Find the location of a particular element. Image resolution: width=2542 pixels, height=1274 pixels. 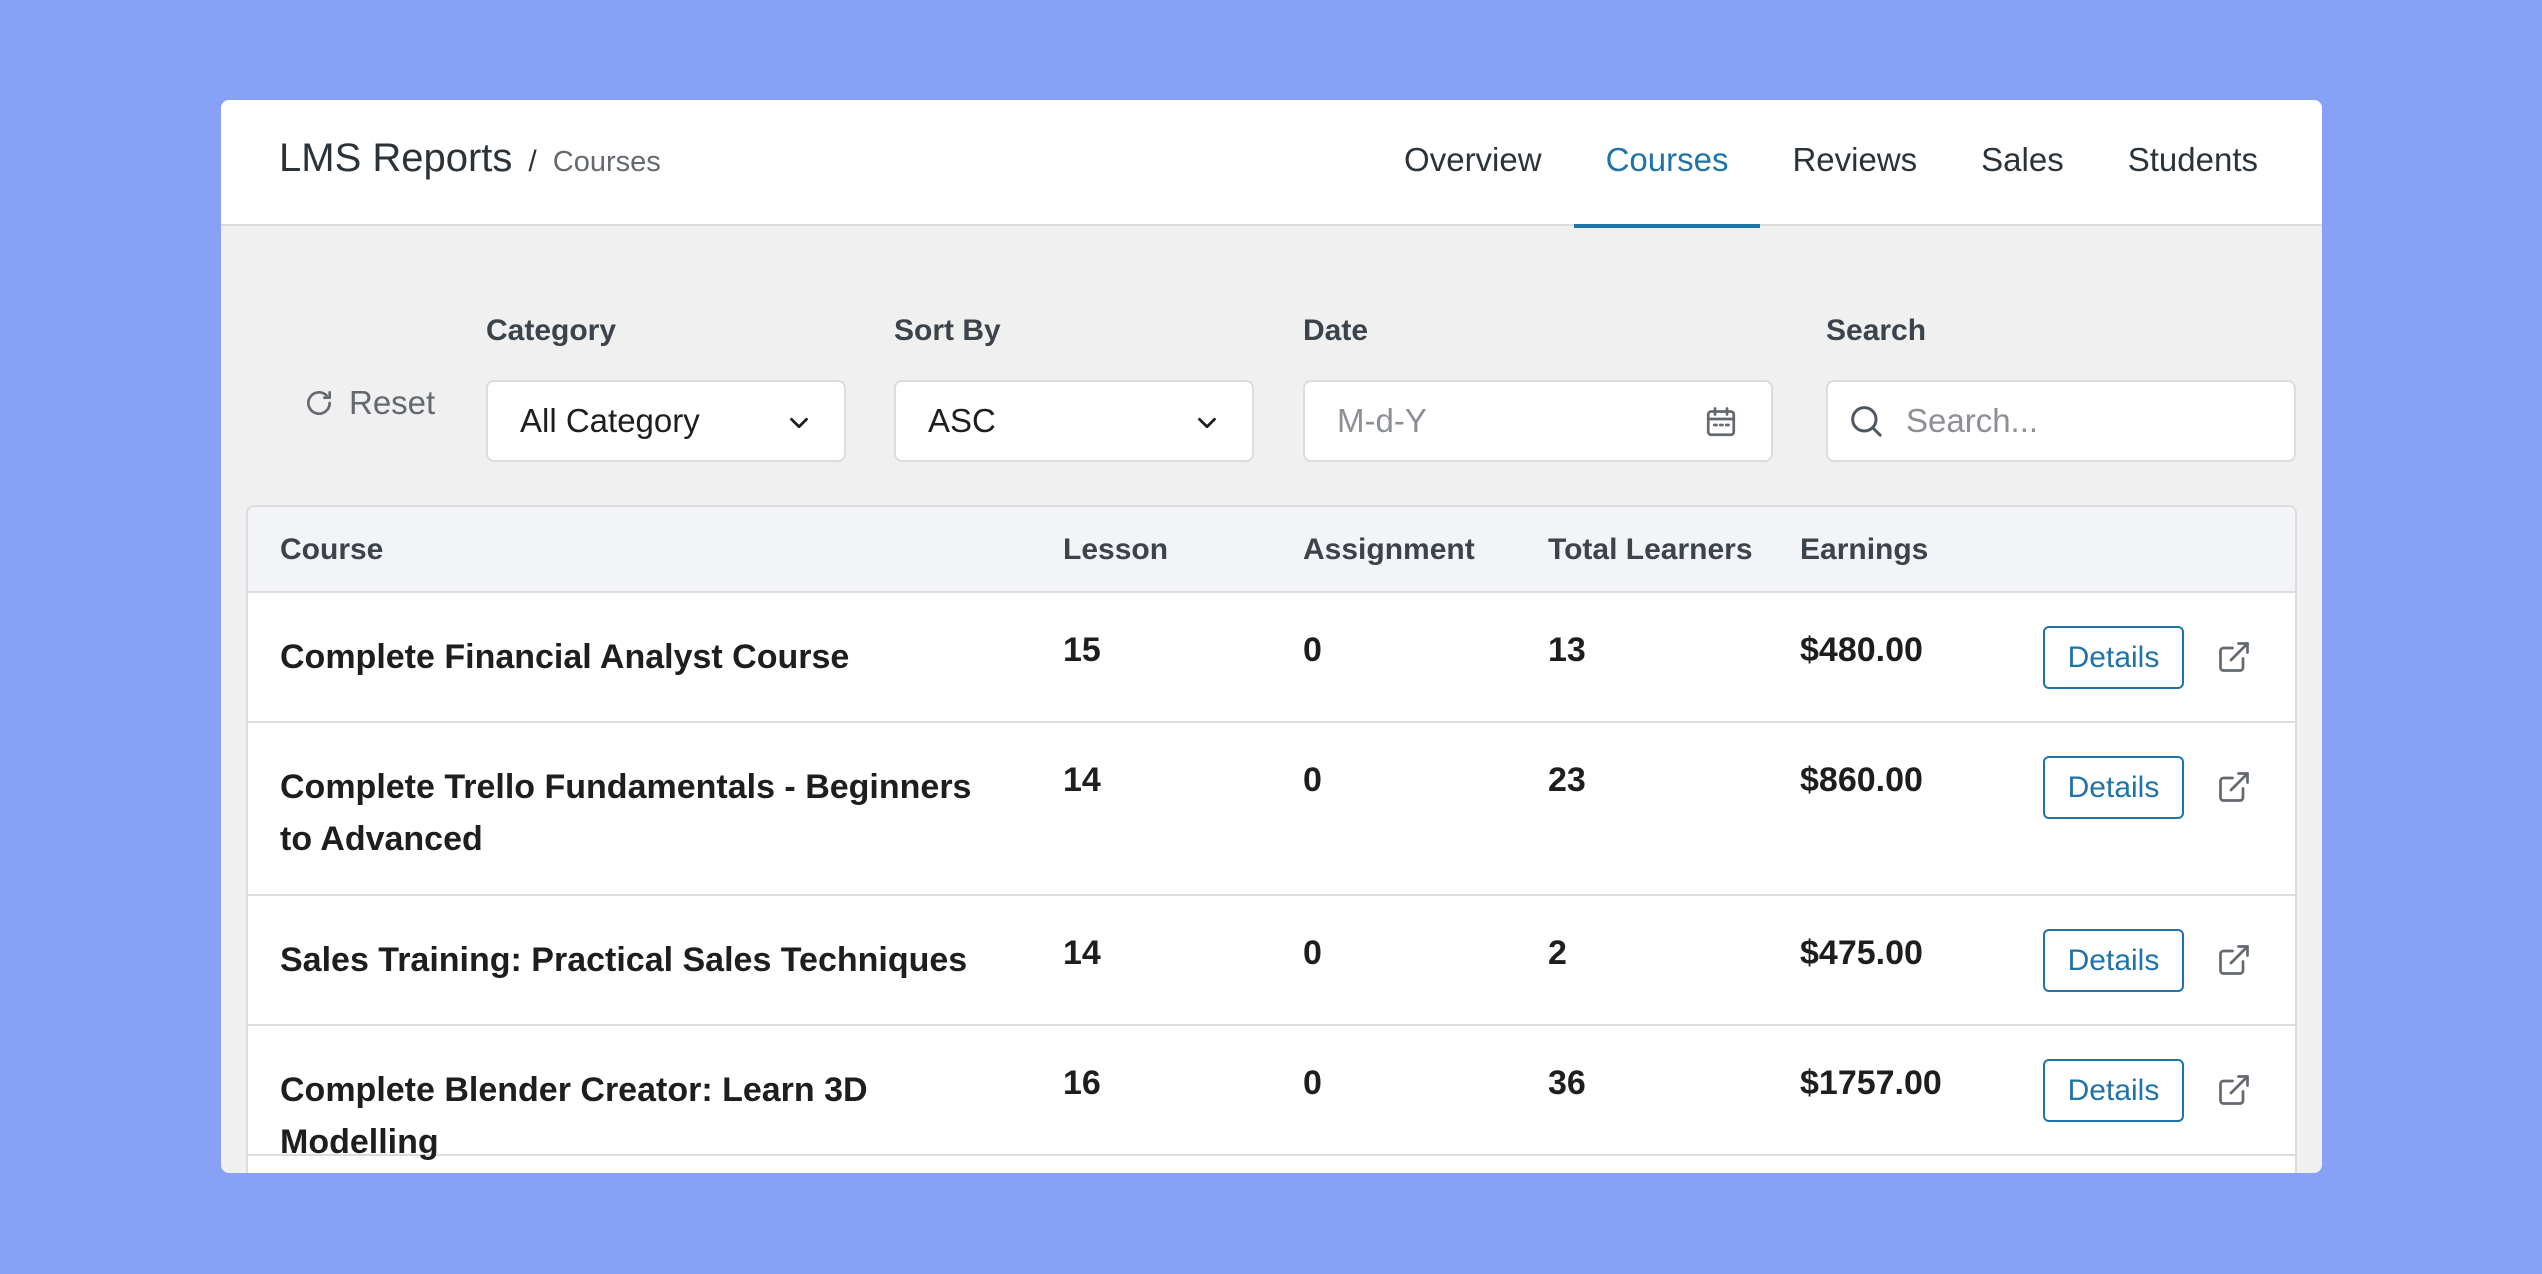

lesson-count: 16 is located at coordinates (1082, 1083).